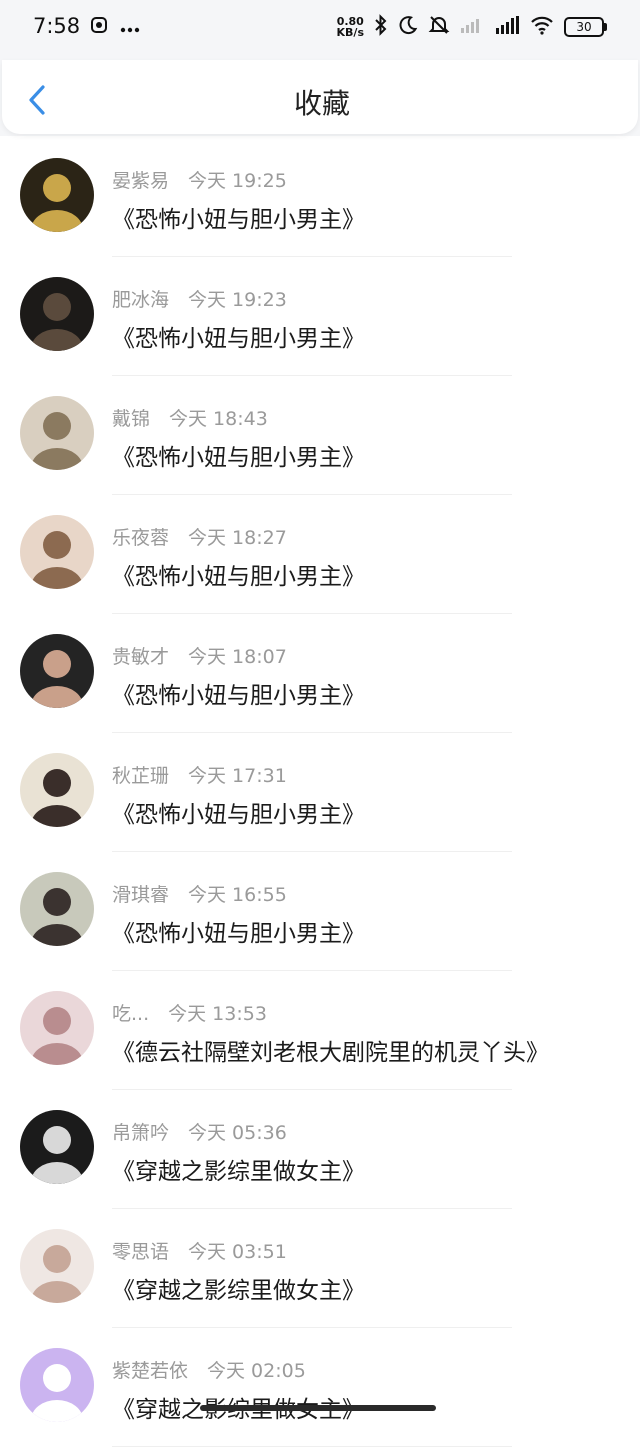  What do you see at coordinates (320, 435) in the screenshot?
I see `list-item: 戴锦 今天 18:43 《恐怖小妞与胆小男主》` at bounding box center [320, 435].